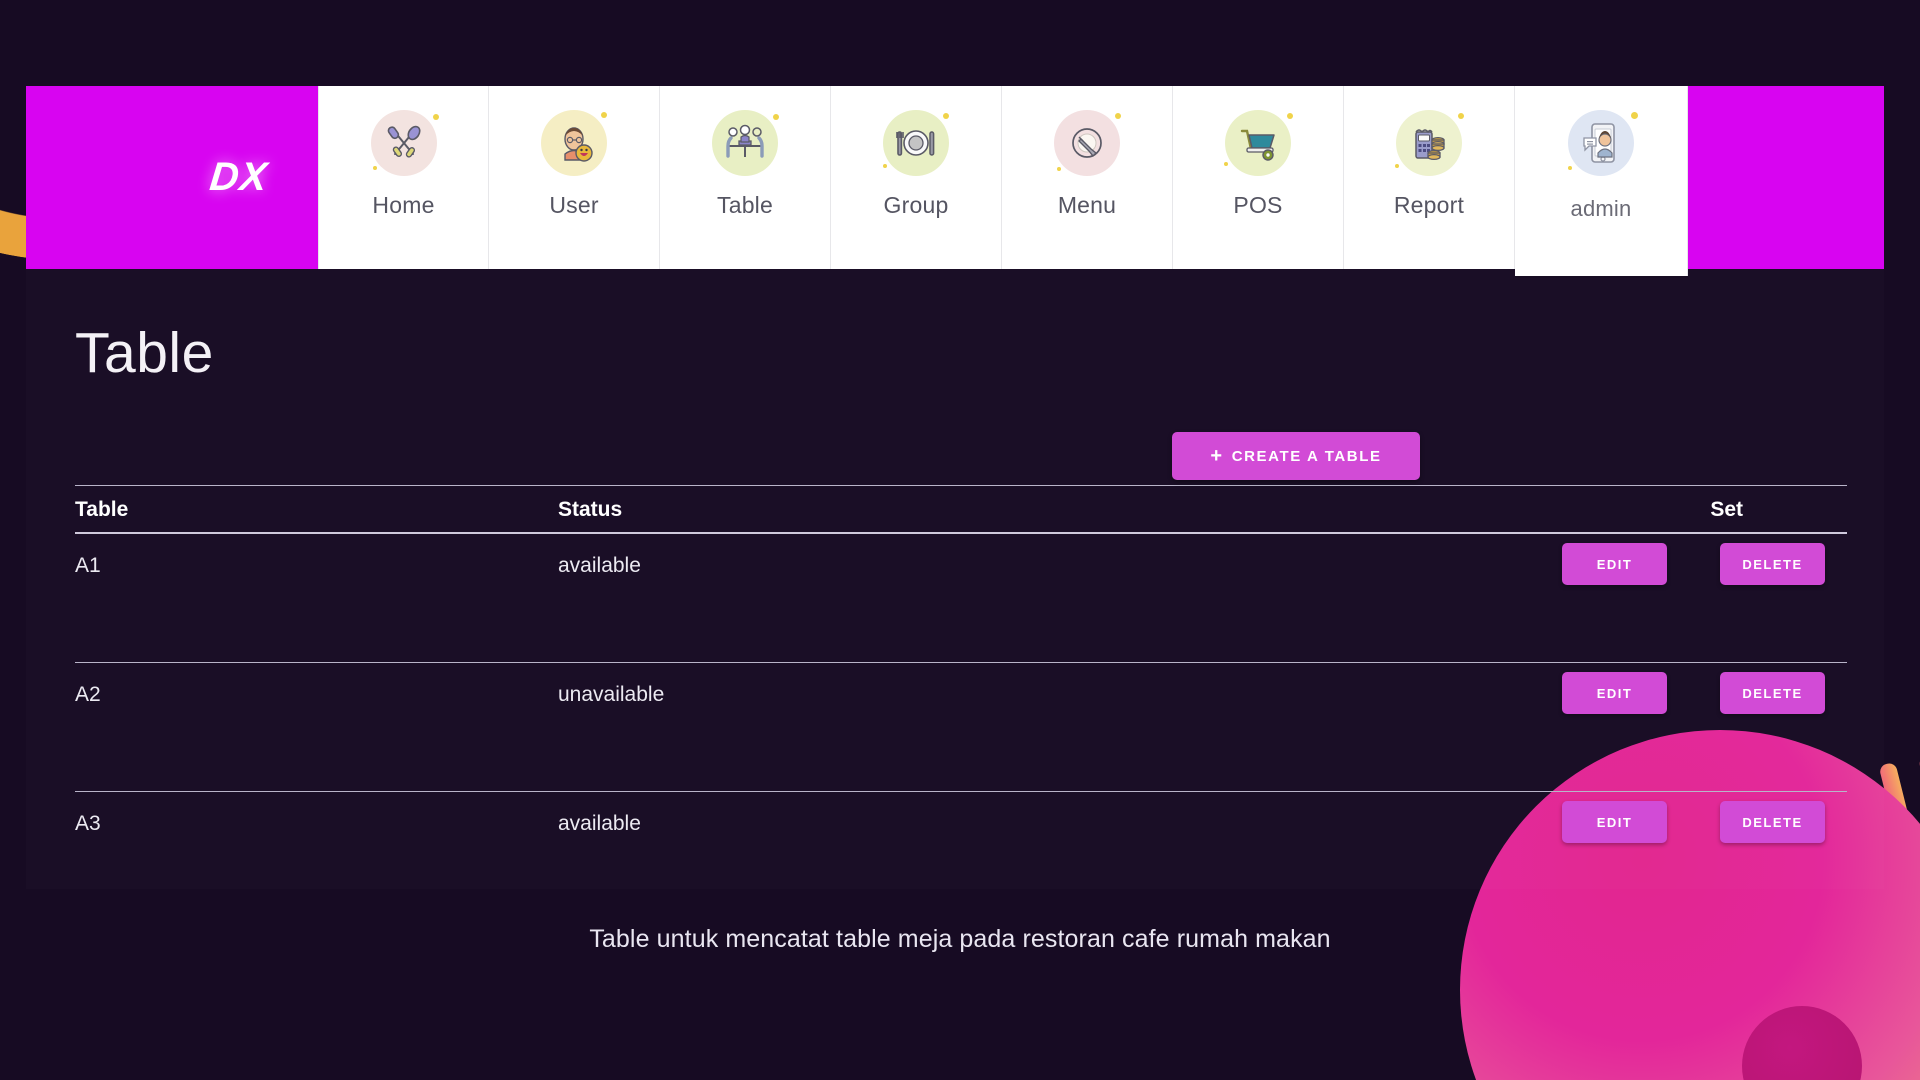 This screenshot has height=1080, width=1920. Describe the element at coordinates (745, 143) in the screenshot. I see `people-at-table-icon` at that location.